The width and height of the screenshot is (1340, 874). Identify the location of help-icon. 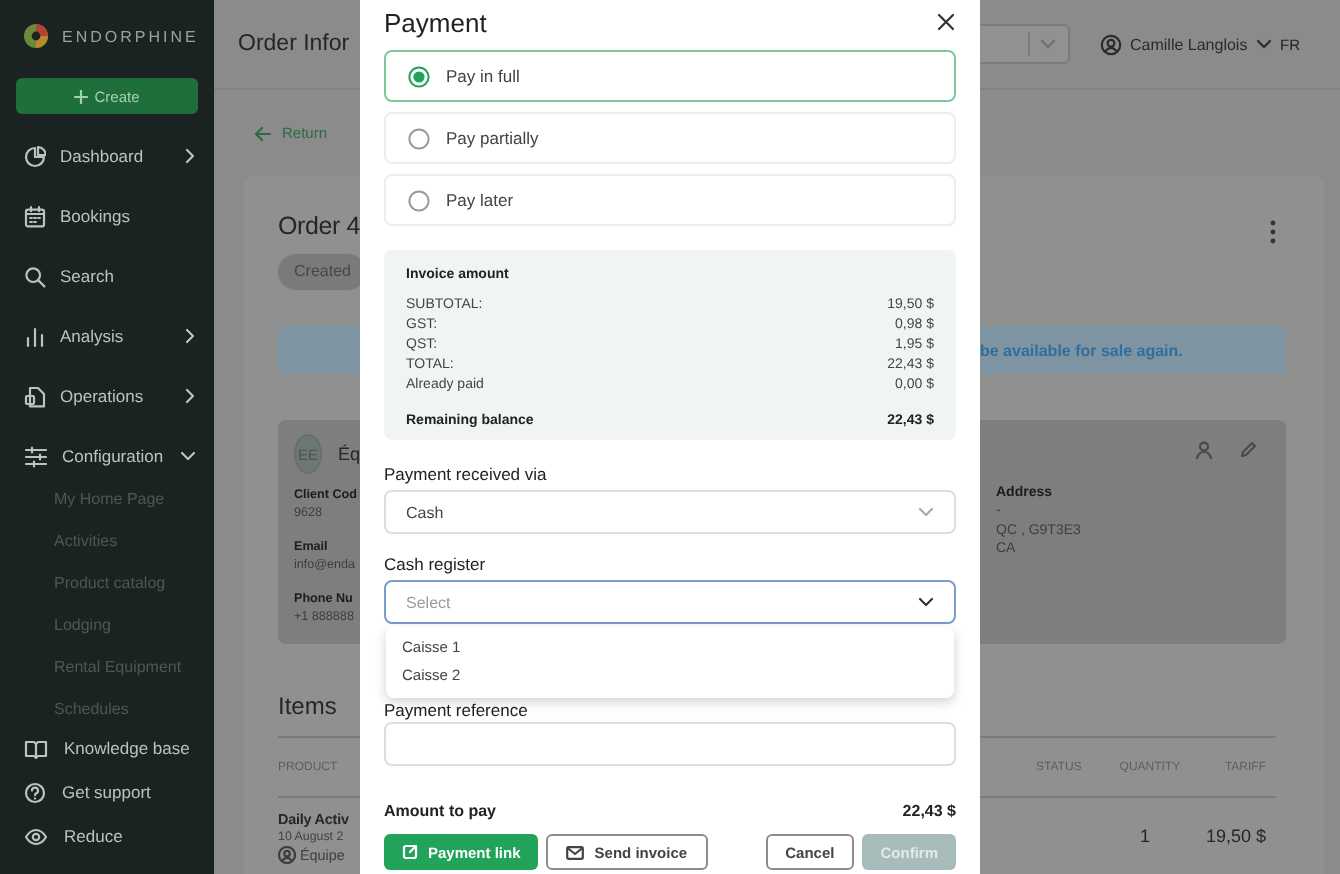
(35, 792).